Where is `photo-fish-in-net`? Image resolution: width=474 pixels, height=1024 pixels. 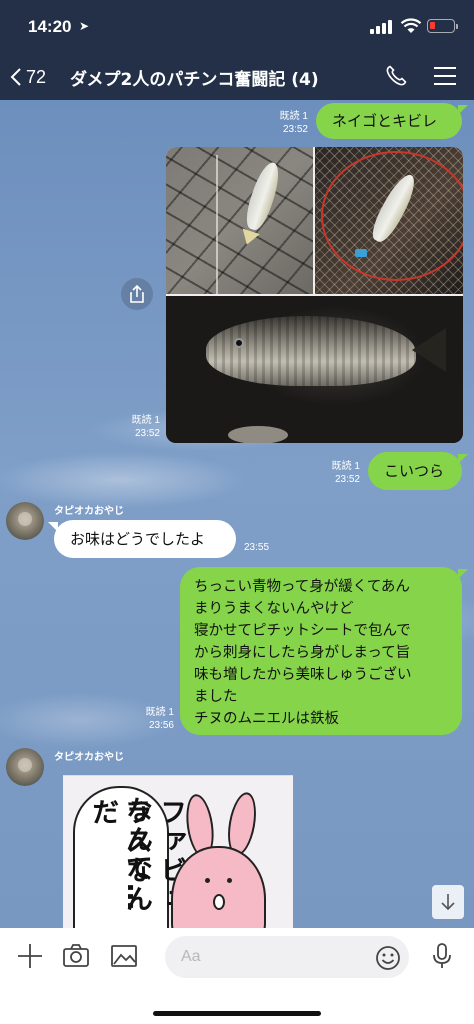
photo-fish-in-net is located at coordinates (389, 220).